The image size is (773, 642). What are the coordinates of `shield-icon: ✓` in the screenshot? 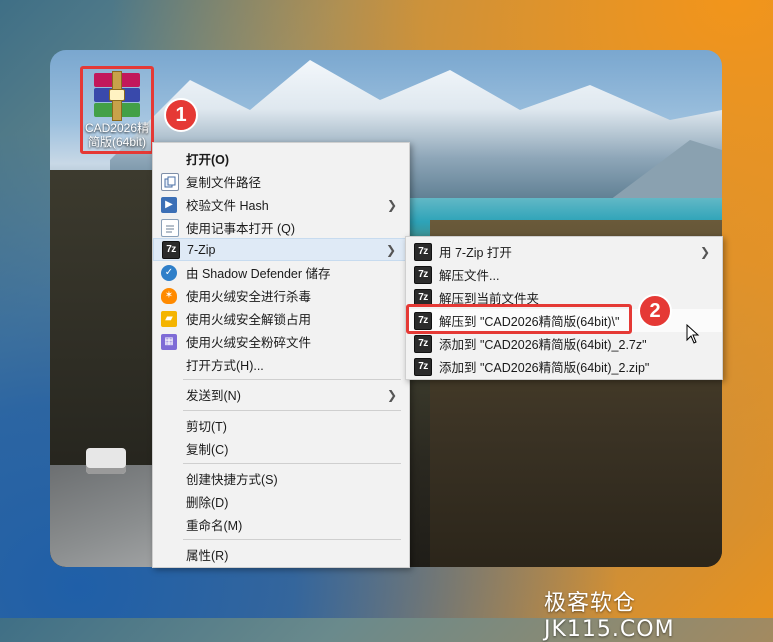 It's located at (169, 272).